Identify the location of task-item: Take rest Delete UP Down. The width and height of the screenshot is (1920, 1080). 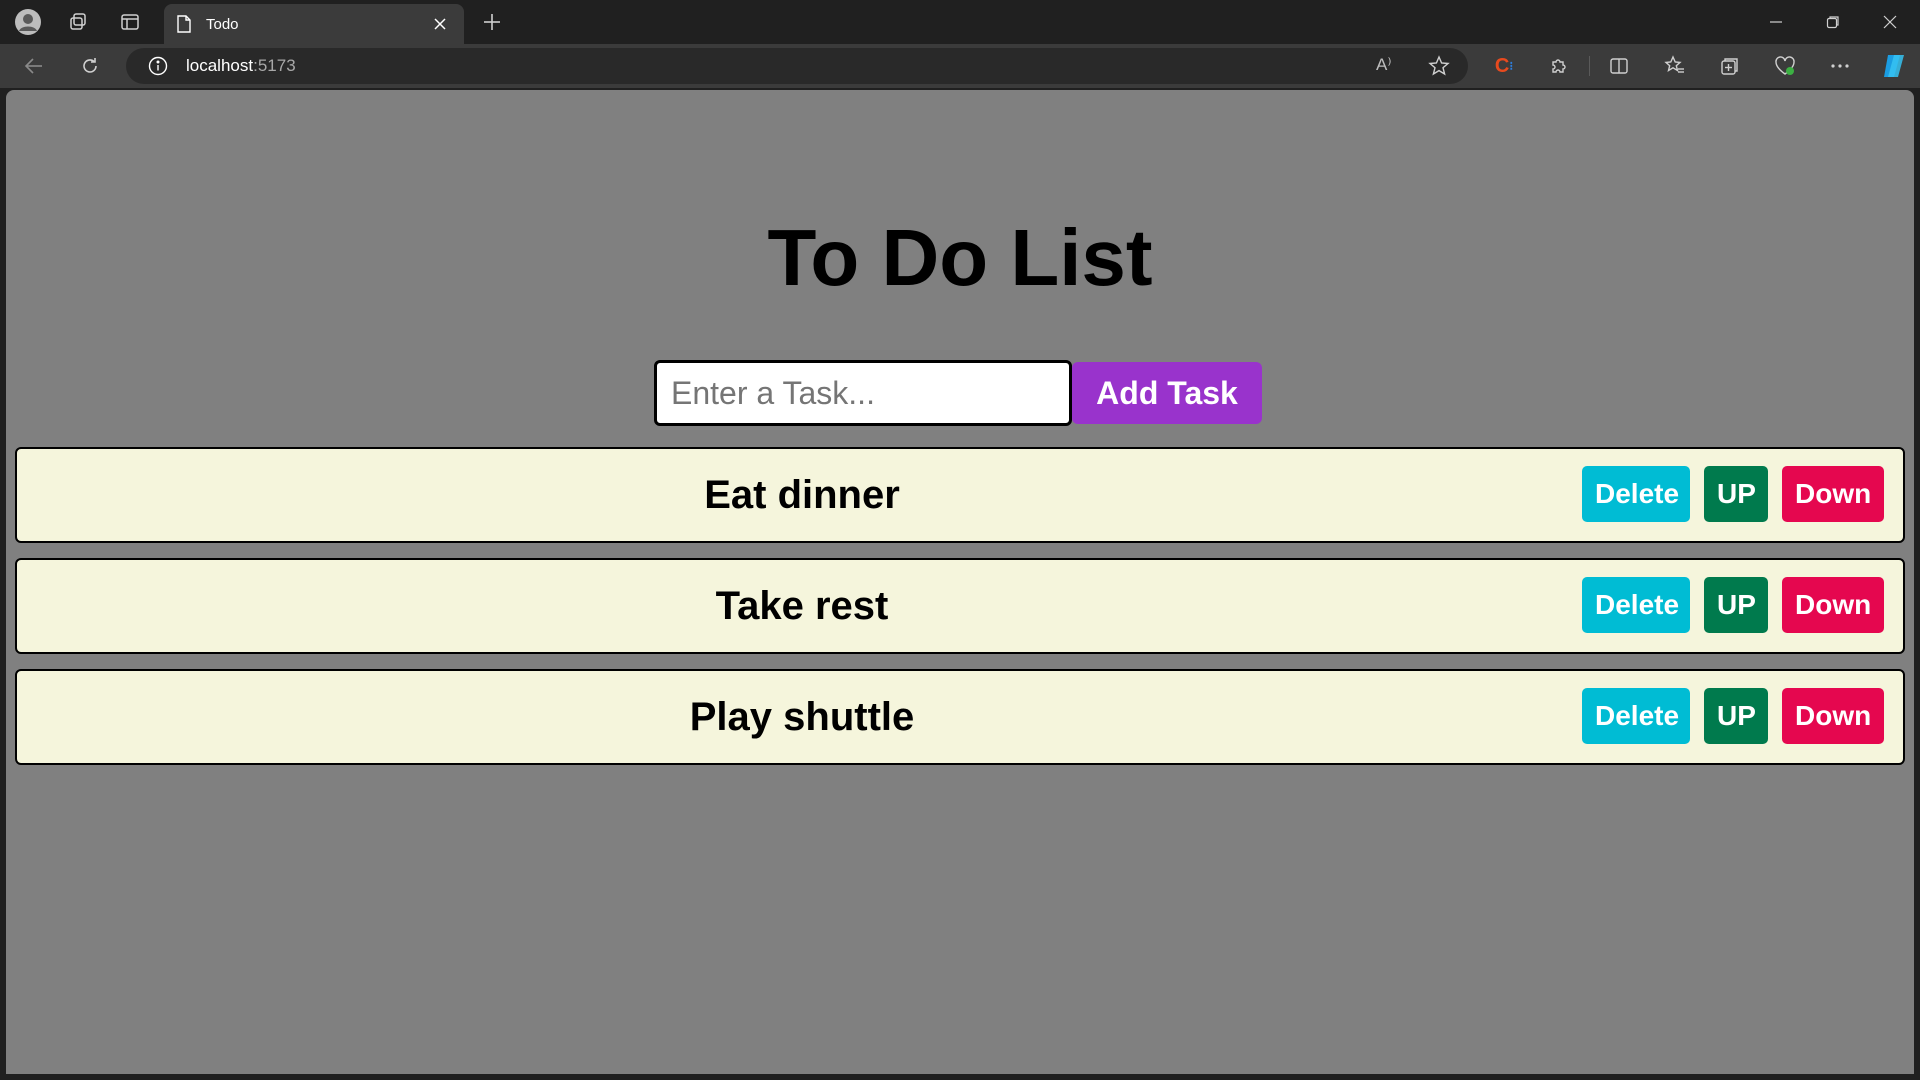
(960, 606).